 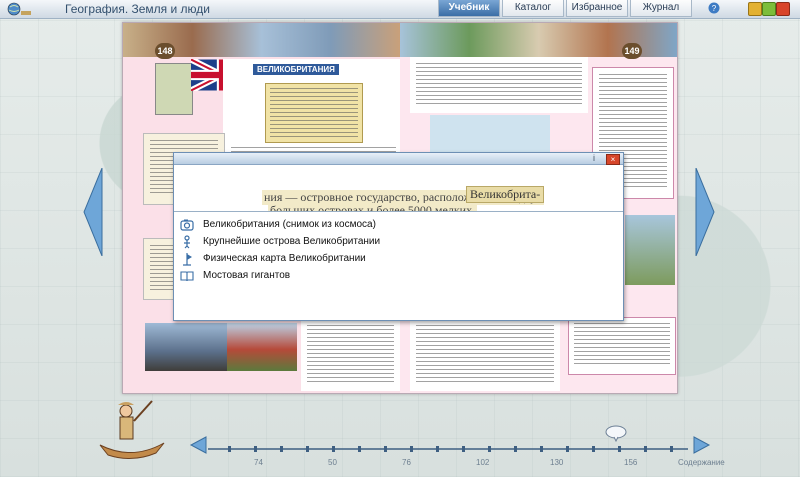 What do you see at coordinates (597, 8) in the screenshot?
I see `tab-favorites: Избранное` at bounding box center [597, 8].